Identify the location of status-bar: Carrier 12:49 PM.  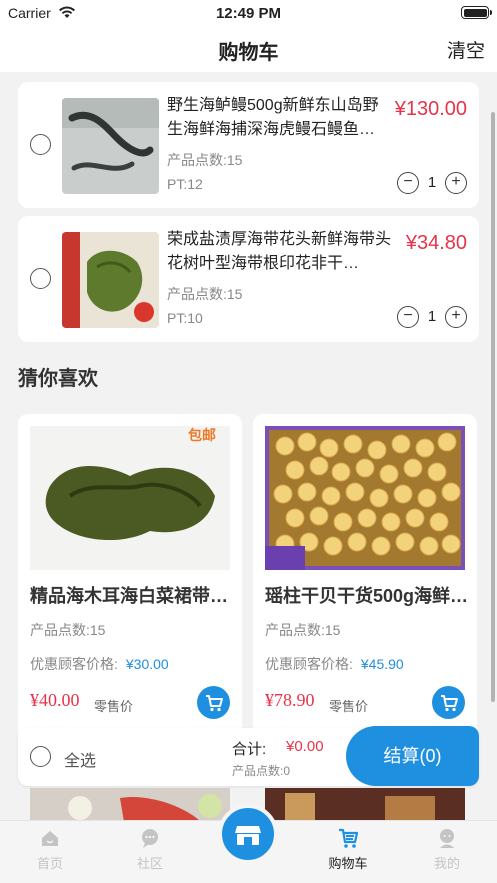
(248, 13).